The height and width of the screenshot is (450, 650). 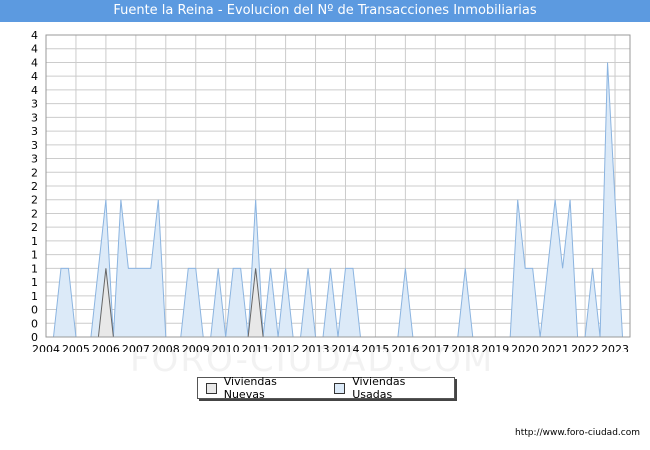 I want to click on legend-item-nuevas: Viviendas Nuevas, so click(x=262, y=388).